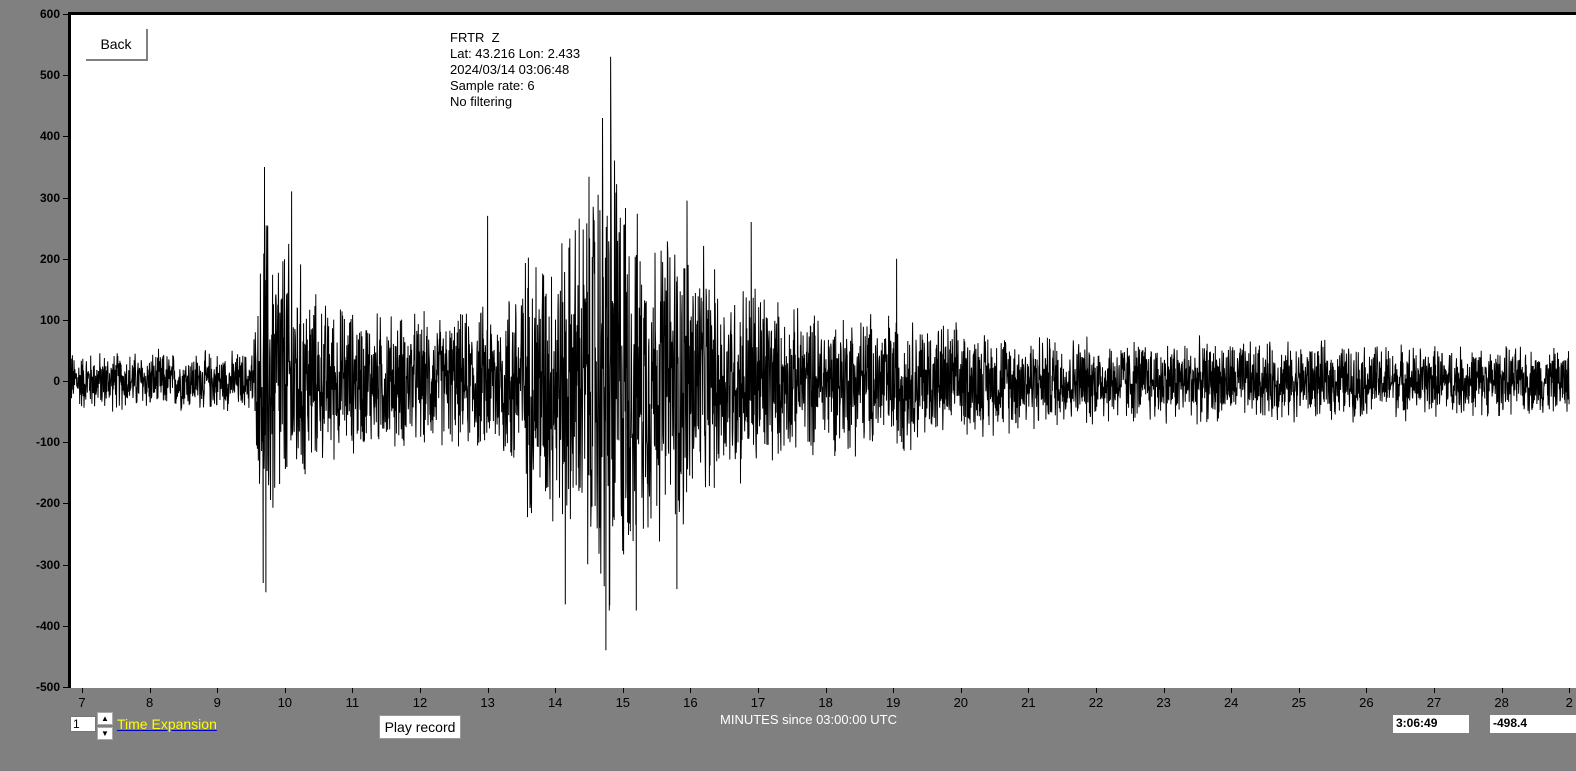  Describe the element at coordinates (510, 69) in the screenshot. I see `record-datetime: 2024/03/14 03:06:48` at that location.